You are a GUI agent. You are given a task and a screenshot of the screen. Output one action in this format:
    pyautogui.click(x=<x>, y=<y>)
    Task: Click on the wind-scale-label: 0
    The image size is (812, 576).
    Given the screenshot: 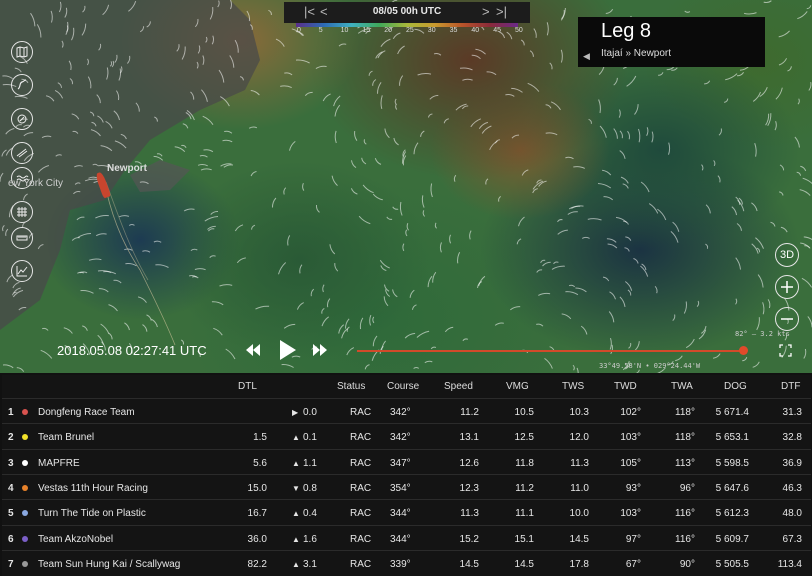 What is the action you would take?
    pyautogui.click(x=299, y=30)
    